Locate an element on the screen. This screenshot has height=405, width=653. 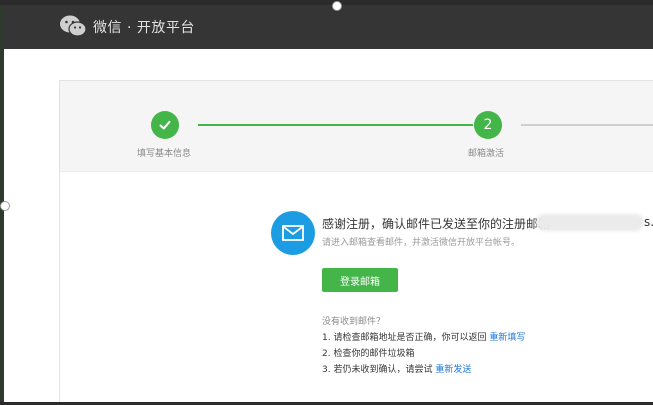
help-line-1-text: 1. 请检查邮箱地址是否正确，你可以返回 is located at coordinates (404, 338).